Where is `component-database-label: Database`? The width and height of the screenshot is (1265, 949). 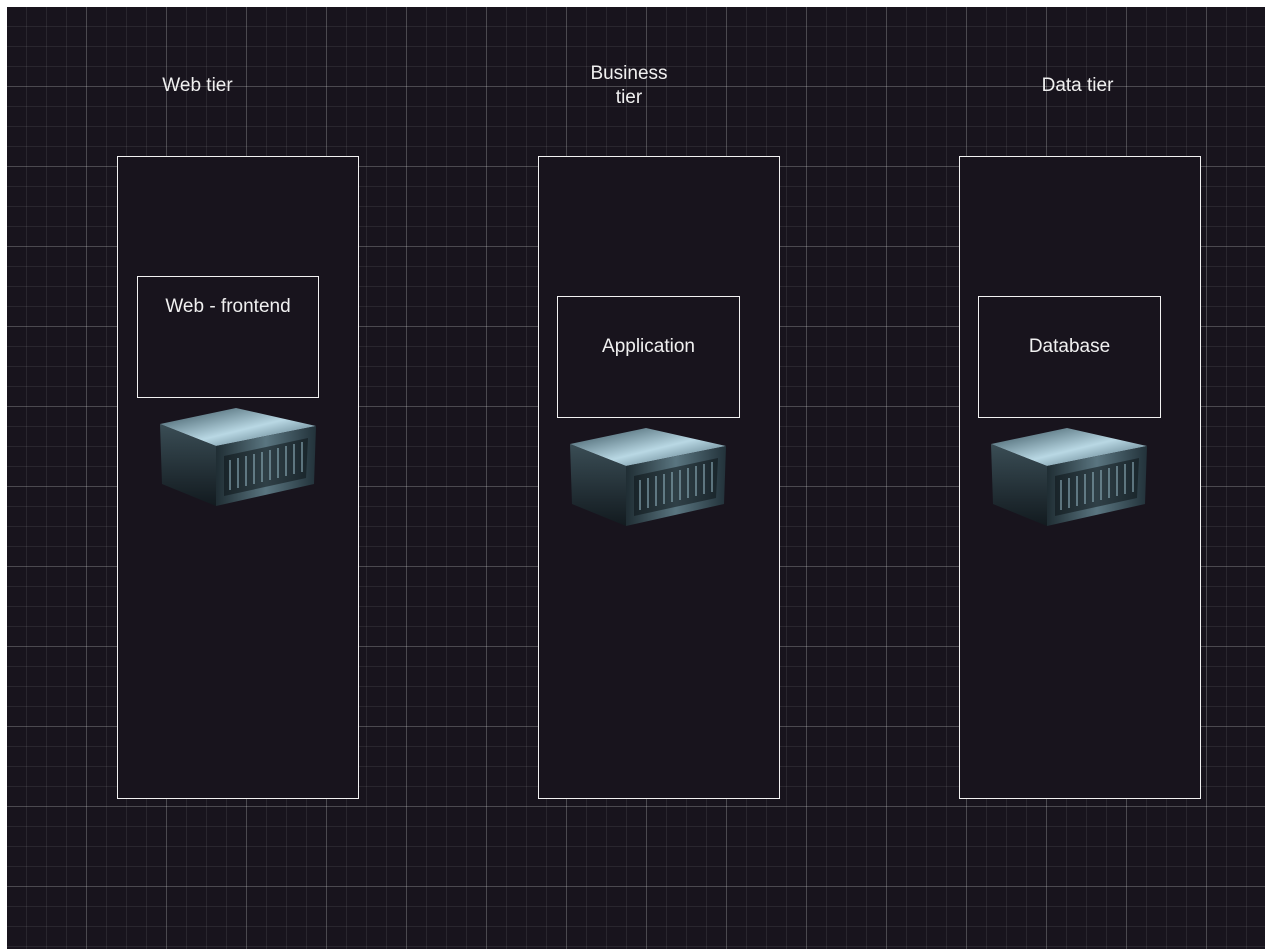 component-database-label: Database is located at coordinates (1069, 346).